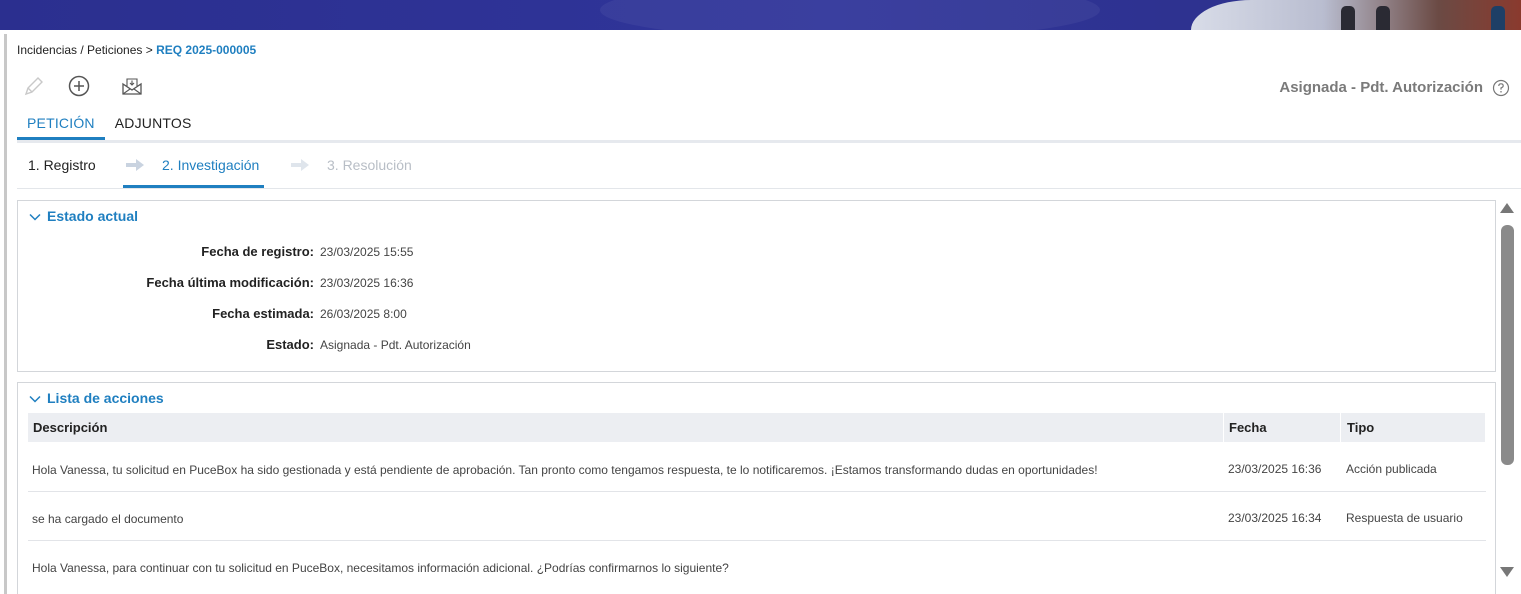 The width and height of the screenshot is (1521, 594). Describe the element at coordinates (363, 314) in the screenshot. I see `field-value: 26/03/2025 8:00` at that location.